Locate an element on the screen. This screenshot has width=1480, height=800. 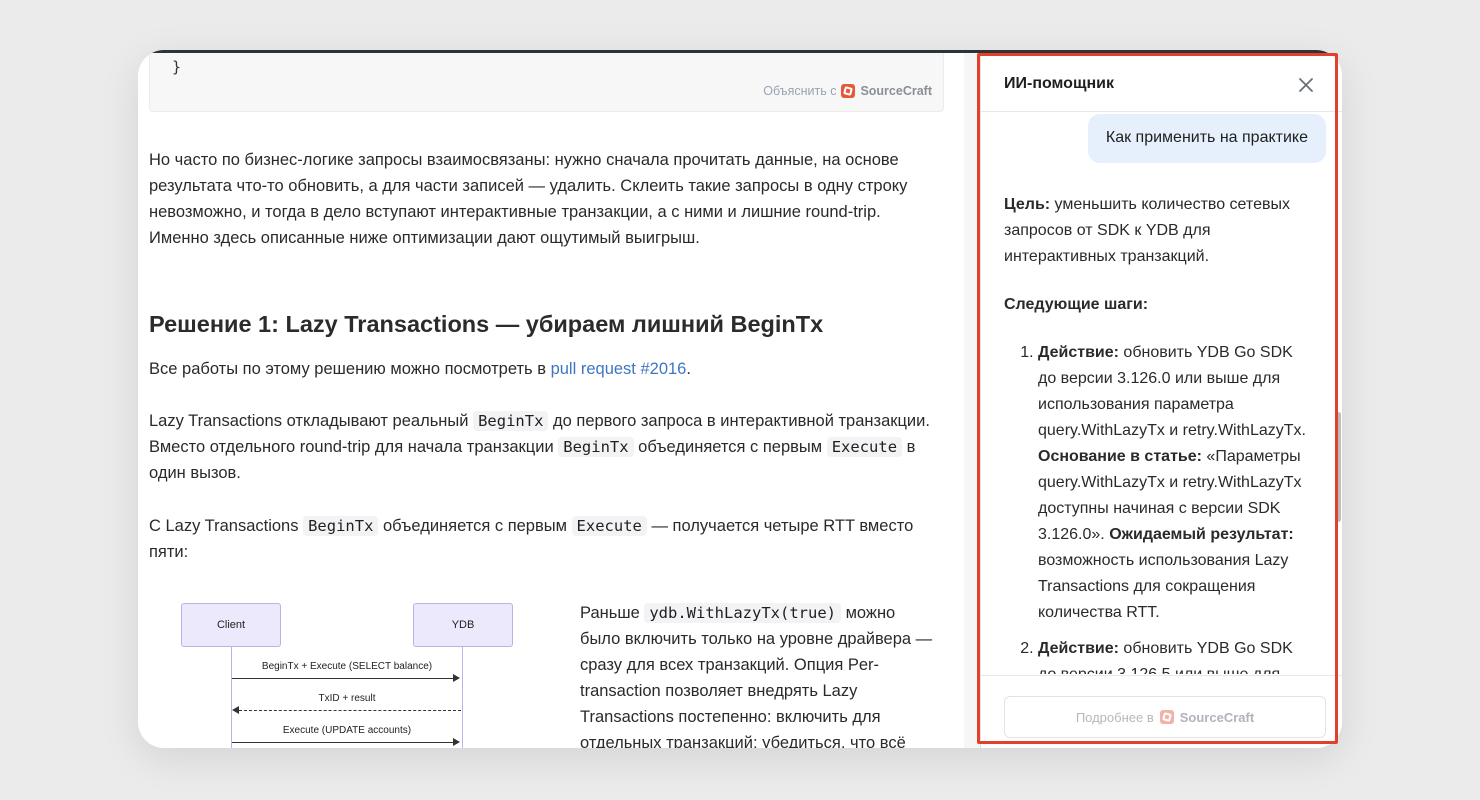
diagram-message: BeginTx + Execute (SELECT balance) is located at coordinates (347, 666).